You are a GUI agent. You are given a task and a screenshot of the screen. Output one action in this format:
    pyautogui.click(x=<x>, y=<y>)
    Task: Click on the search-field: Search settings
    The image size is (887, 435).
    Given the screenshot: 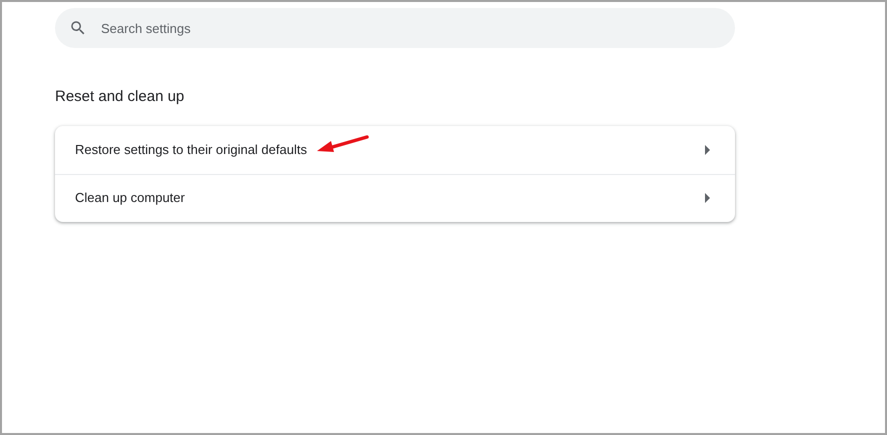 What is the action you would take?
    pyautogui.click(x=395, y=28)
    